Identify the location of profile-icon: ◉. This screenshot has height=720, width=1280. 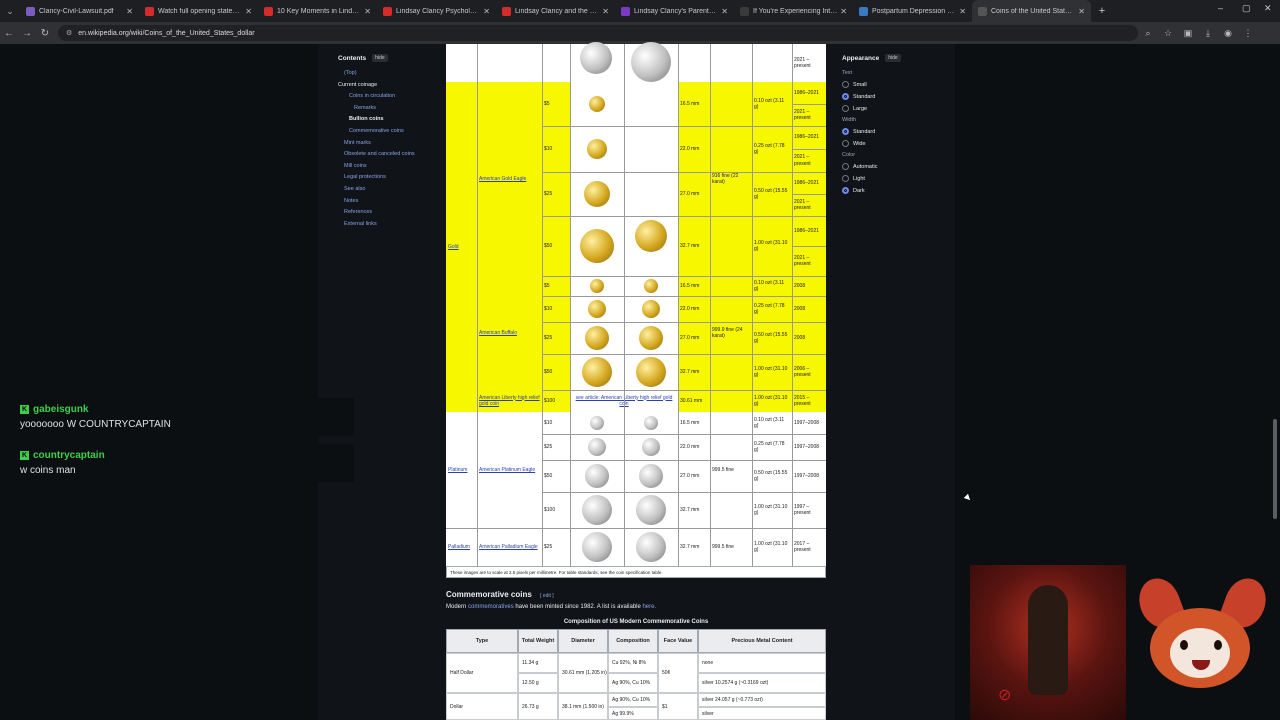
(1228, 33).